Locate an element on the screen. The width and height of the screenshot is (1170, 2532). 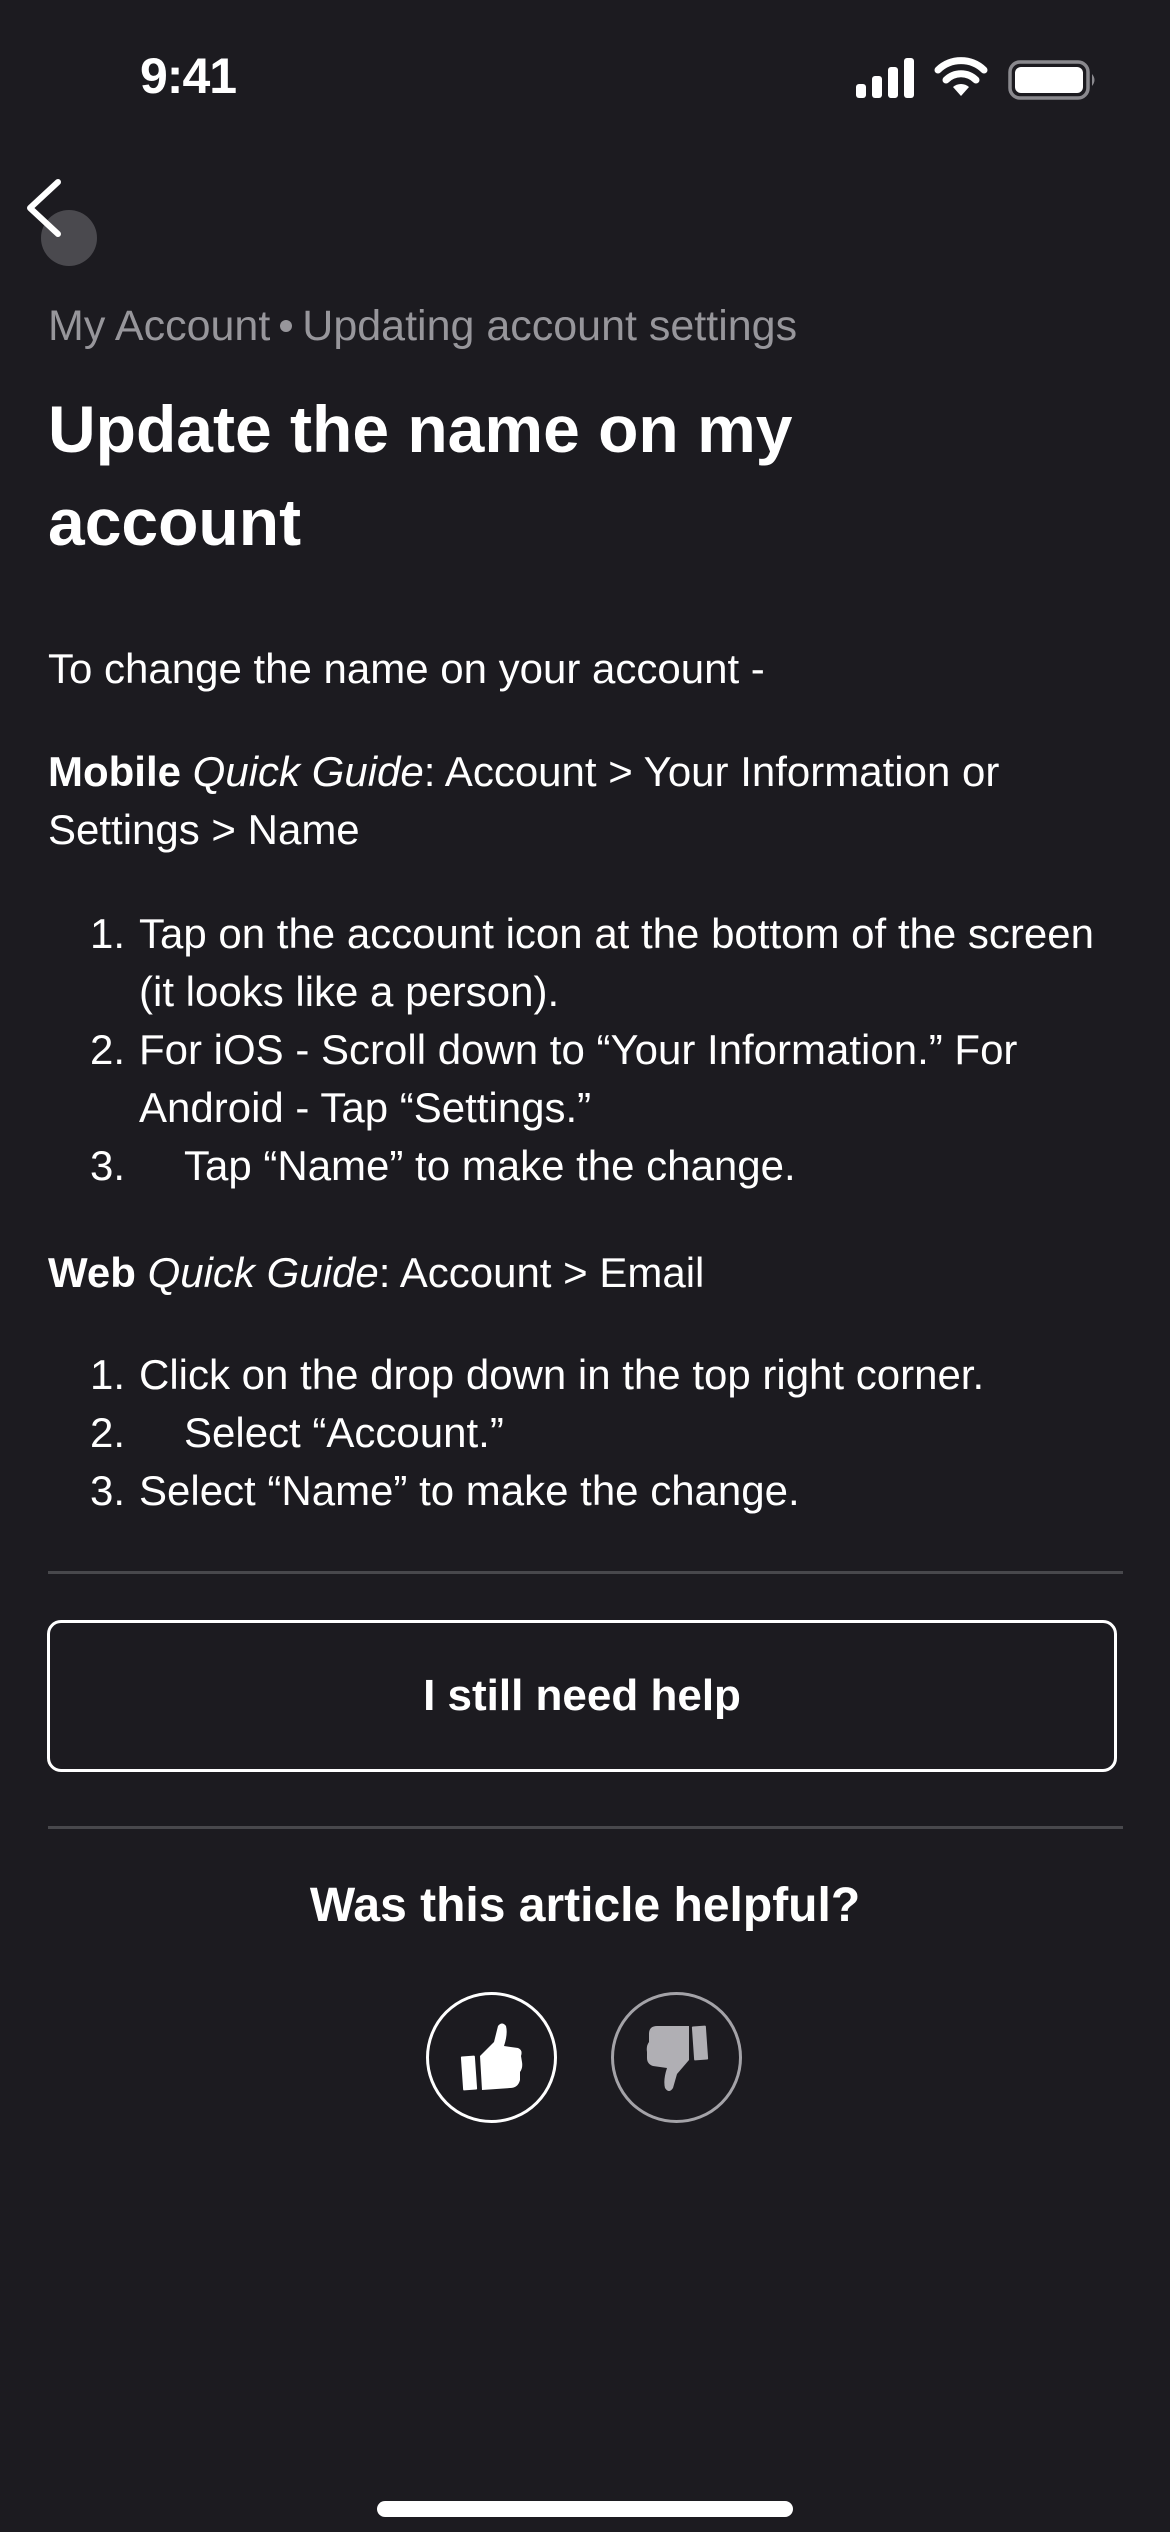
thumbs-up-button is located at coordinates (491, 2057).